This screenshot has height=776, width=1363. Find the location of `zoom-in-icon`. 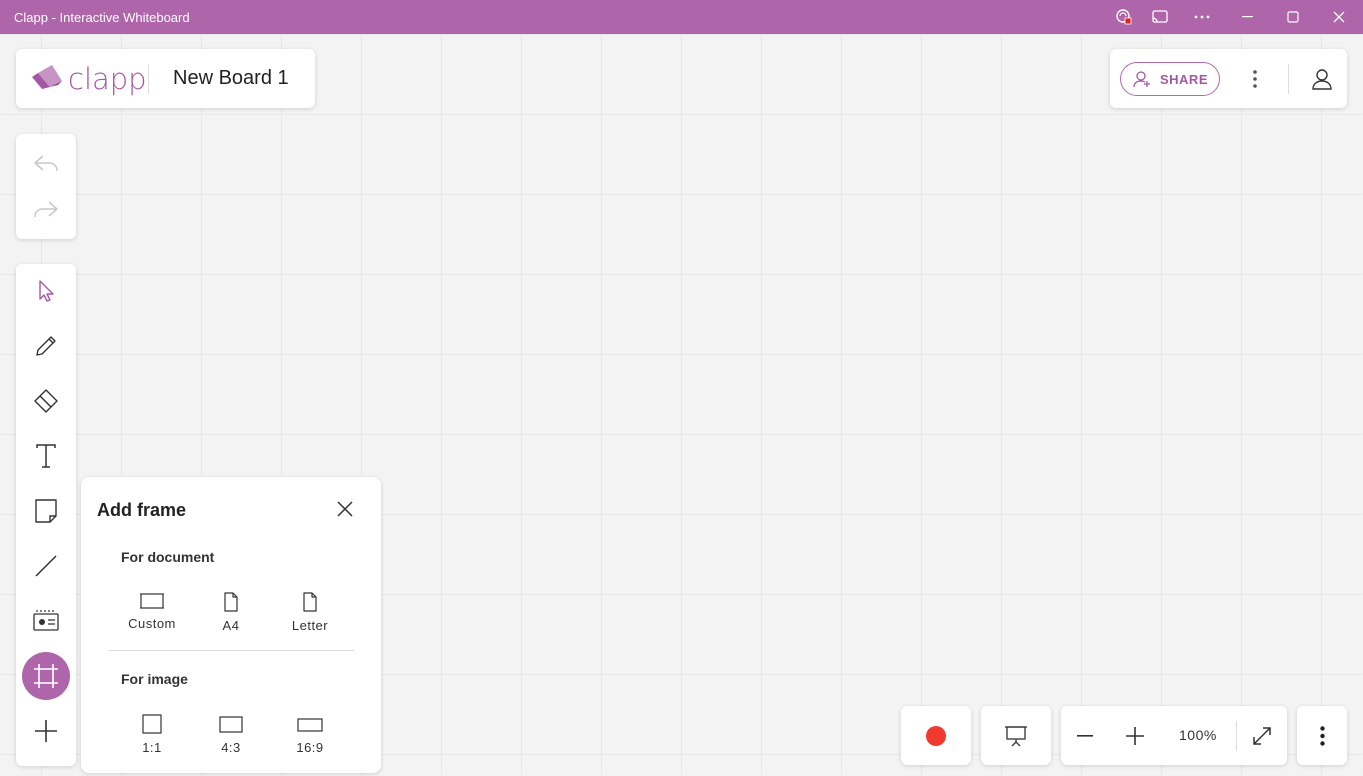

zoom-in-icon is located at coordinates (1135, 736).